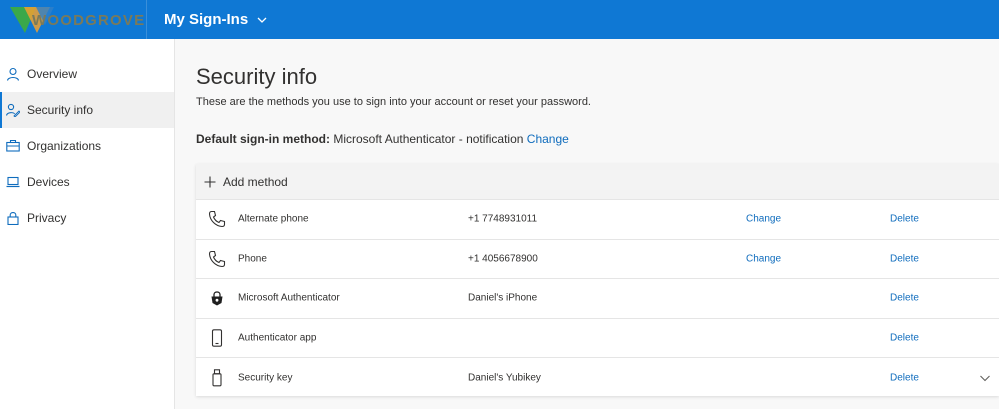  I want to click on method-row-authenticator-app: Authenticator app Delete, so click(597, 337).